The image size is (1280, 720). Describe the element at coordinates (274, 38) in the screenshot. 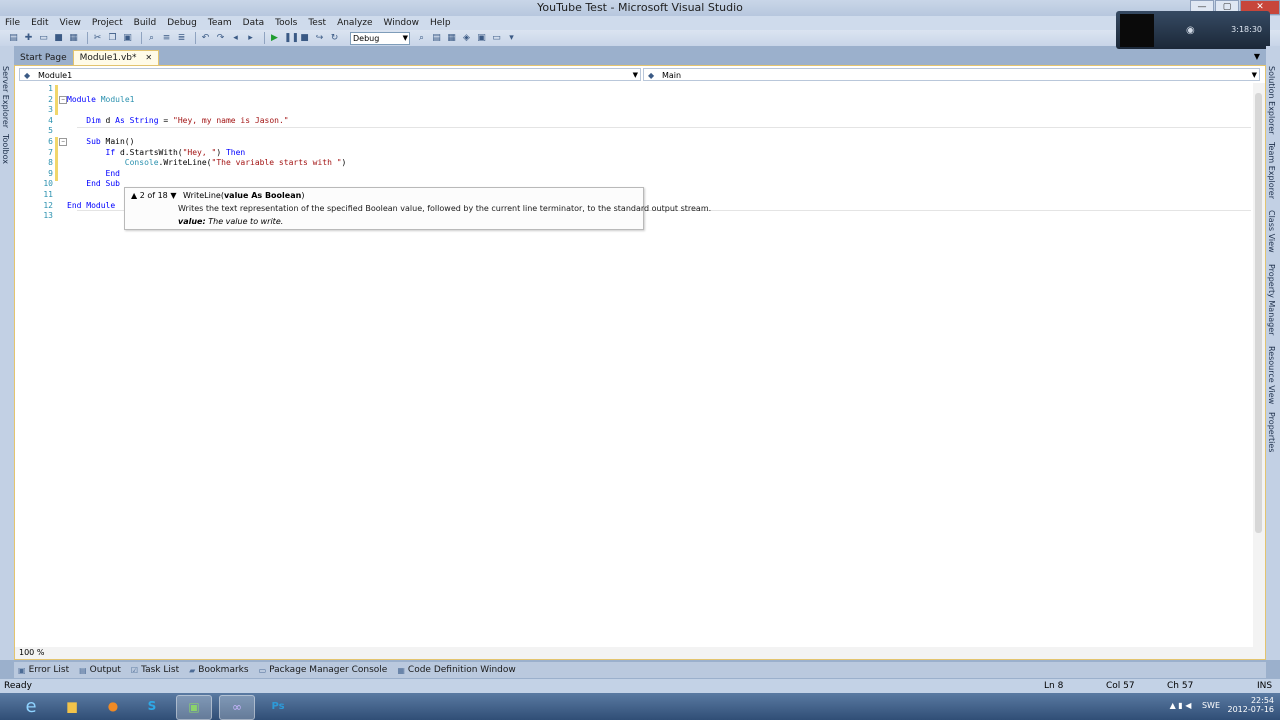

I see `start-debugging-icon: ▶` at that location.